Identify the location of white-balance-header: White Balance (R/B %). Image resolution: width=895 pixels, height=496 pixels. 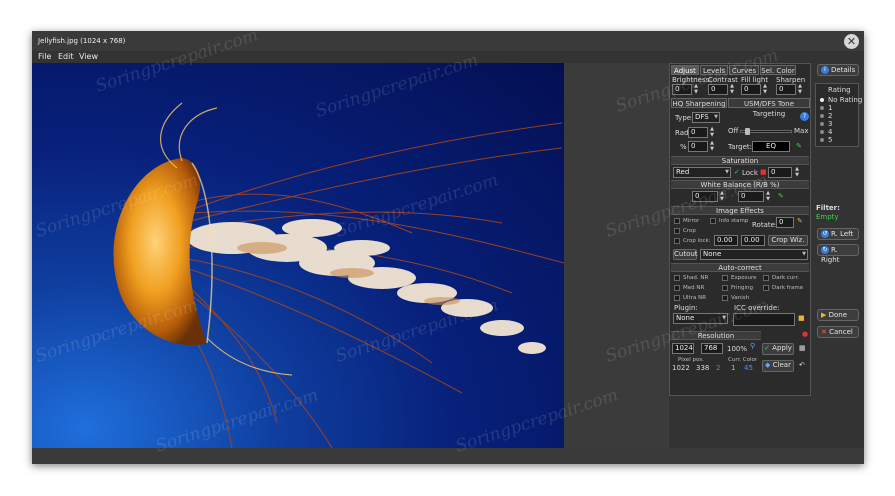
(740, 184).